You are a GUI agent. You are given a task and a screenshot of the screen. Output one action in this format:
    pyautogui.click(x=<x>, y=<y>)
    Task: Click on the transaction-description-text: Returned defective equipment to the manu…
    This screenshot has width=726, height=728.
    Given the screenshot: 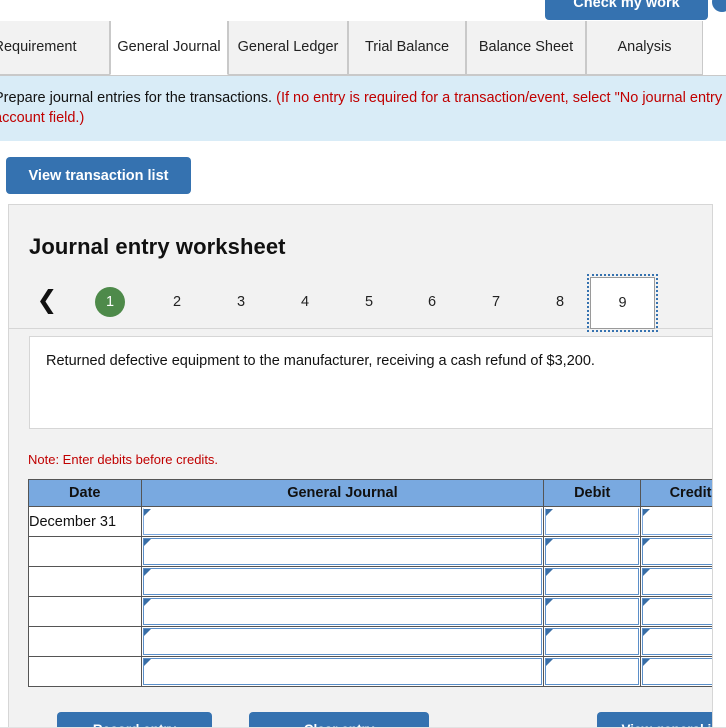 What is the action you would take?
    pyautogui.click(x=320, y=361)
    